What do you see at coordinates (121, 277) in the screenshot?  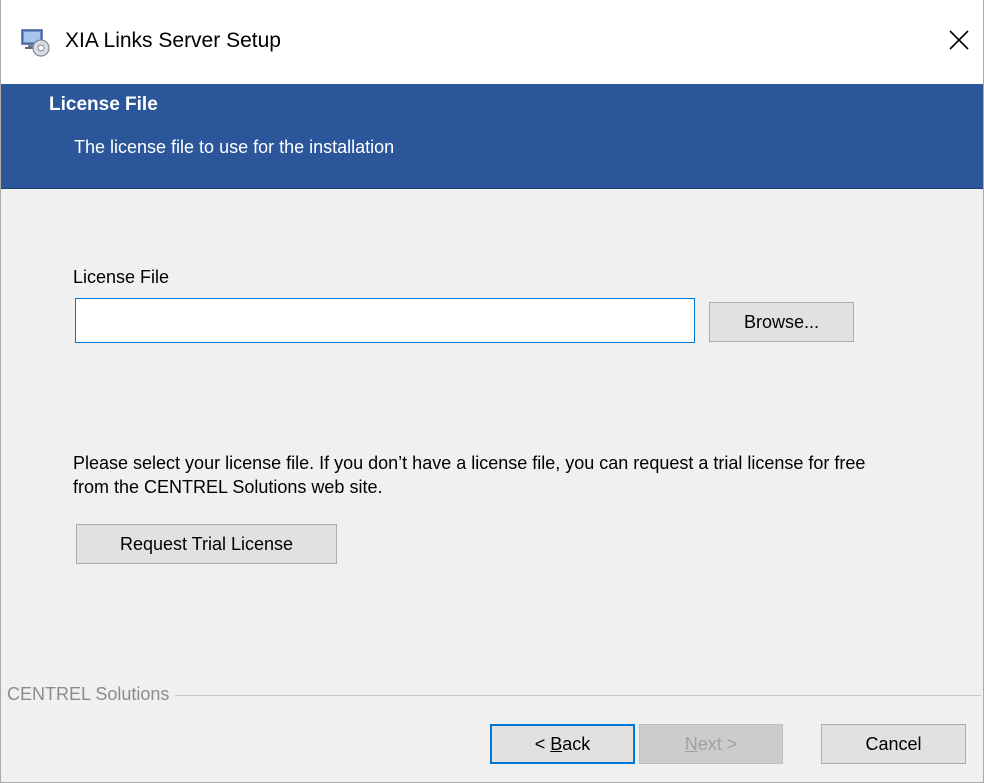 I see `license-file-label: License File` at bounding box center [121, 277].